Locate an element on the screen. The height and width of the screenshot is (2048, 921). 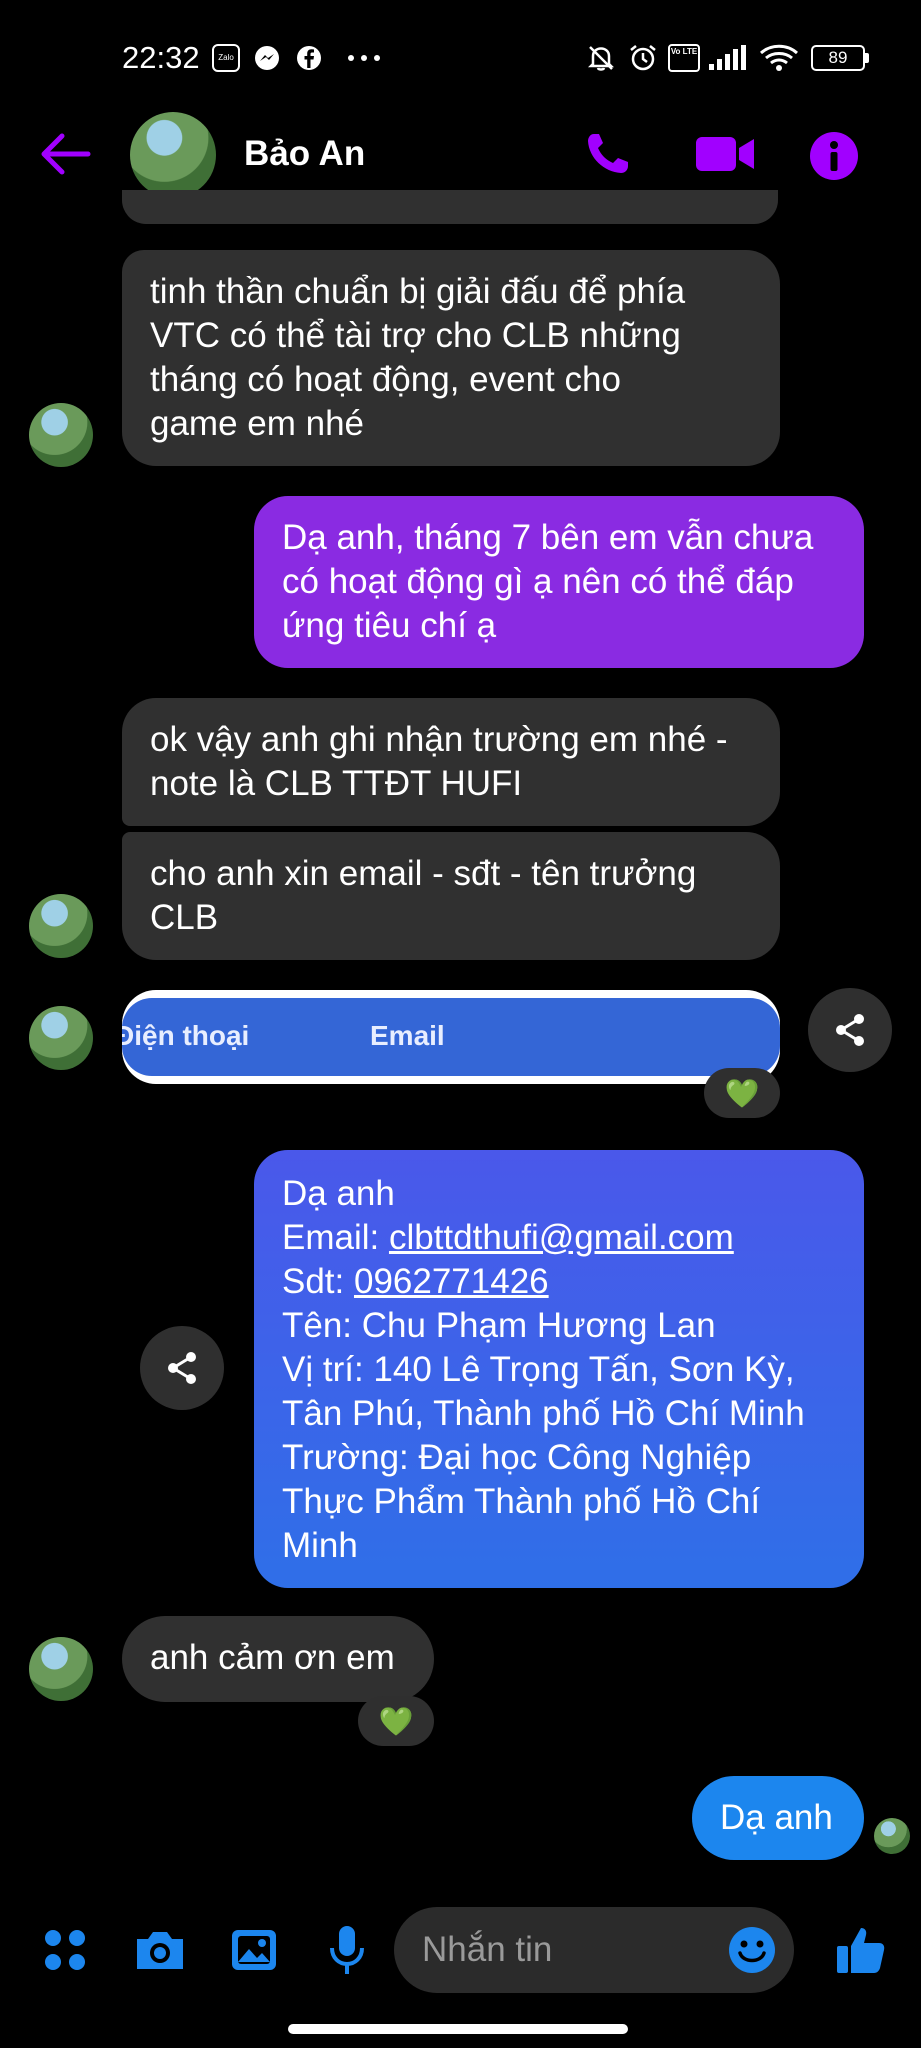
message-bubble-partial is located at coordinates (450, 207).